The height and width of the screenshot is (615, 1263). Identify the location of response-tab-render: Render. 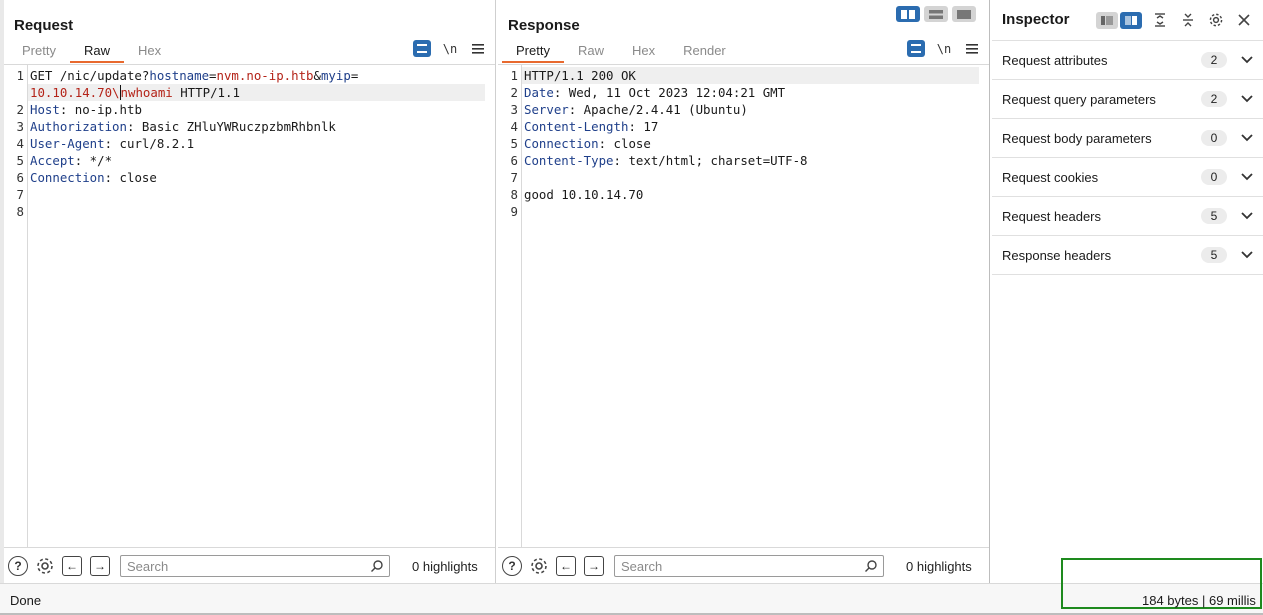
(704, 52).